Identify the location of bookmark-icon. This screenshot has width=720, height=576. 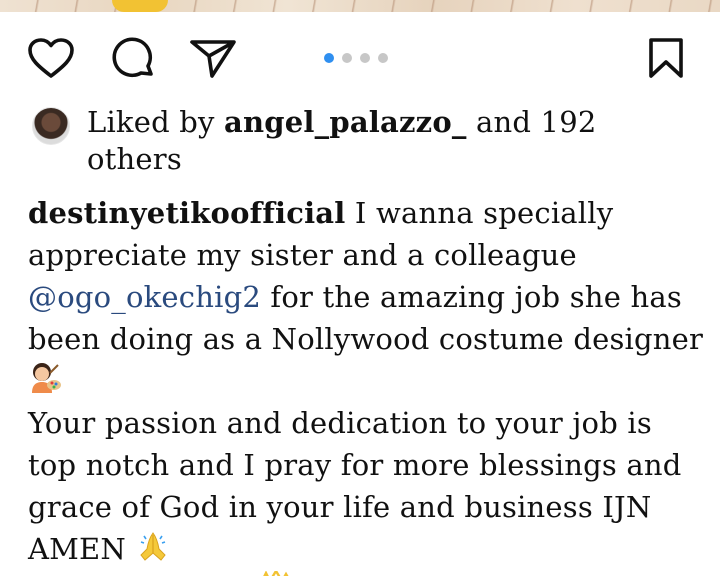
(666, 58).